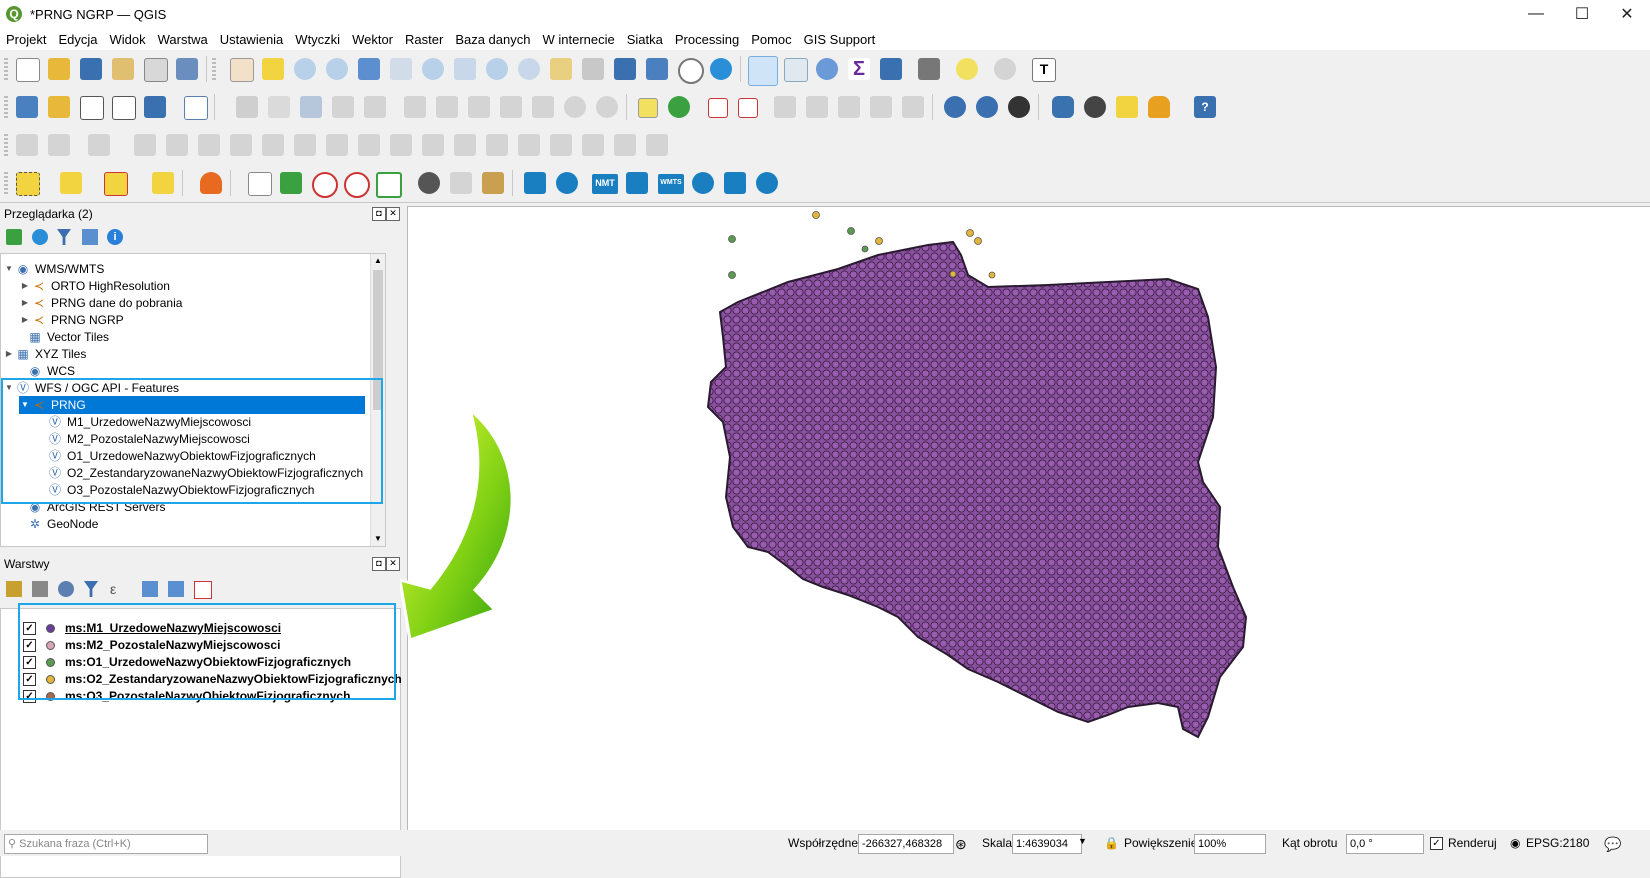 This screenshot has width=1650, height=878. I want to click on wrench-tools-icon, so click(493, 183).